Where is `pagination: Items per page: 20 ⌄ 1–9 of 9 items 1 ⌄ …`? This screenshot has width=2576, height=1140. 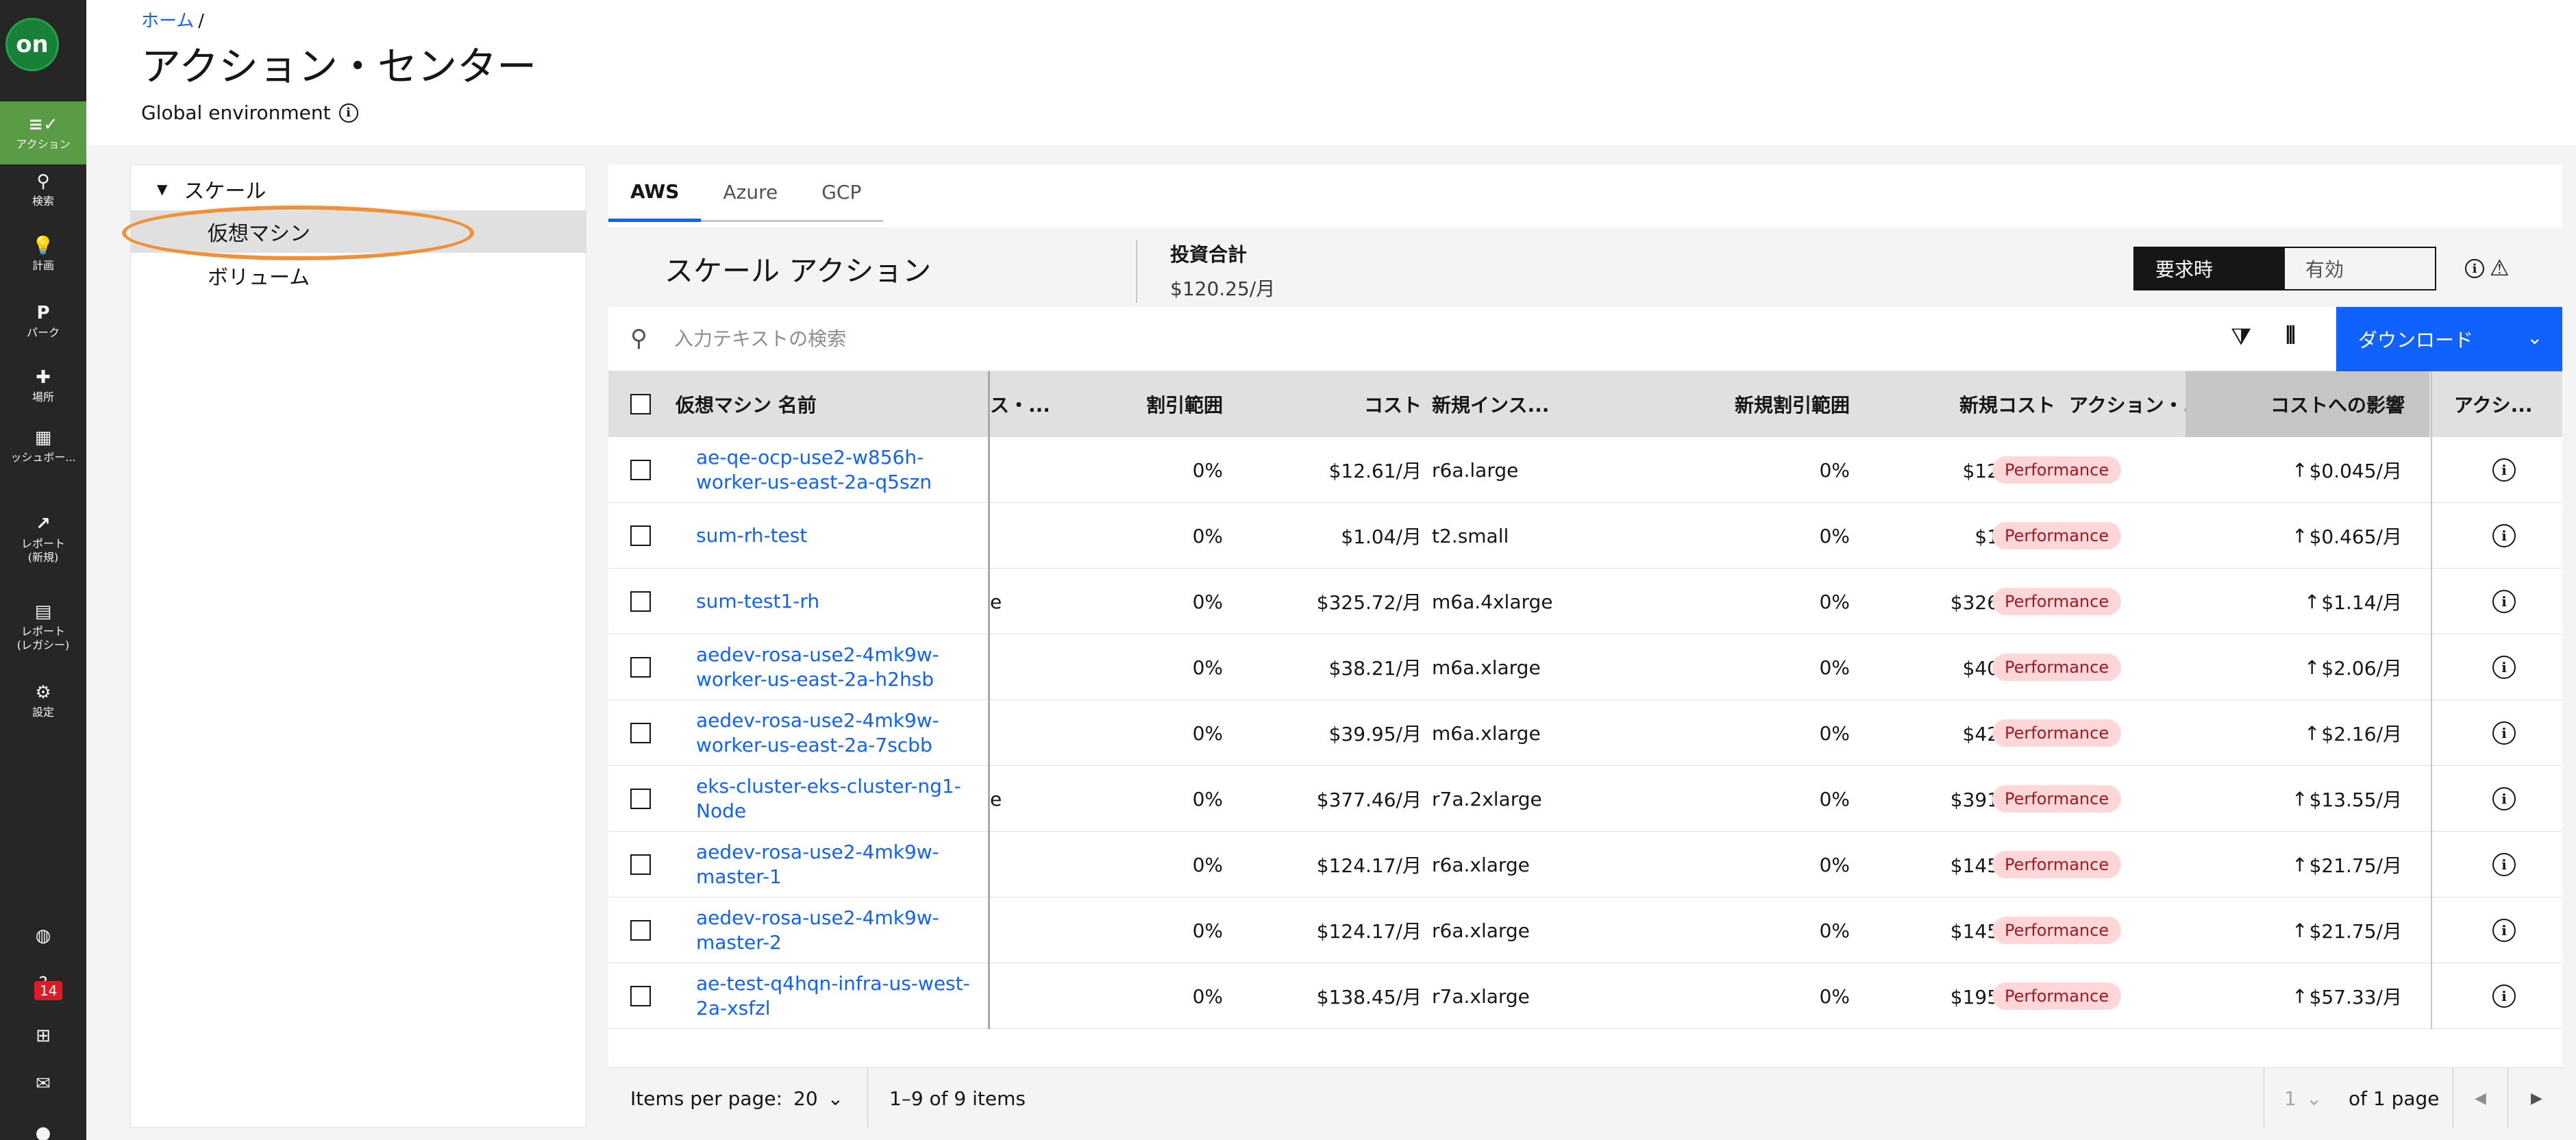 pagination: Items per page: 20 ⌄ 1–9 of 9 items 1 ⌄ … is located at coordinates (1585, 1097).